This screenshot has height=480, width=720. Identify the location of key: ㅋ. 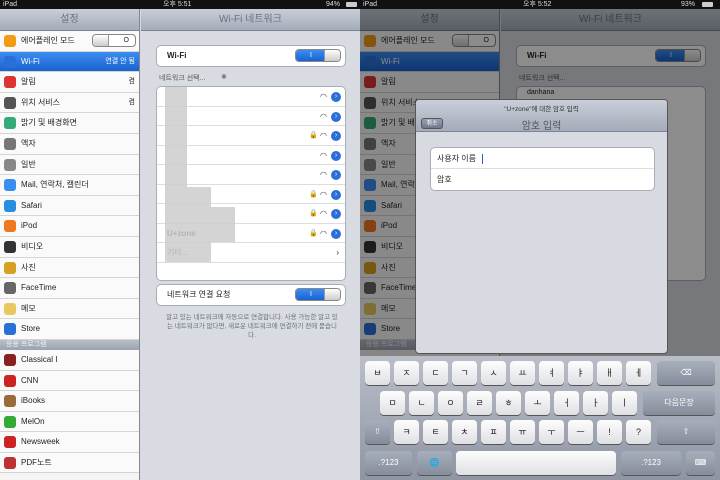
(406, 432).